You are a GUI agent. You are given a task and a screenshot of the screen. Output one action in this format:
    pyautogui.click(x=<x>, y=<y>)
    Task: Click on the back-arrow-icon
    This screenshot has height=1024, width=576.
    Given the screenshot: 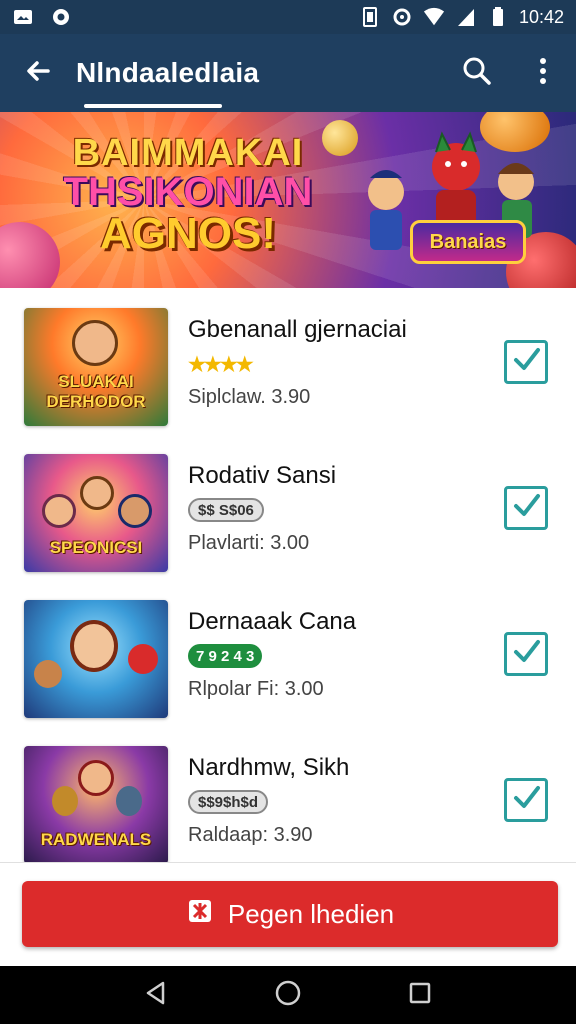 What is the action you would take?
    pyautogui.click(x=38, y=73)
    